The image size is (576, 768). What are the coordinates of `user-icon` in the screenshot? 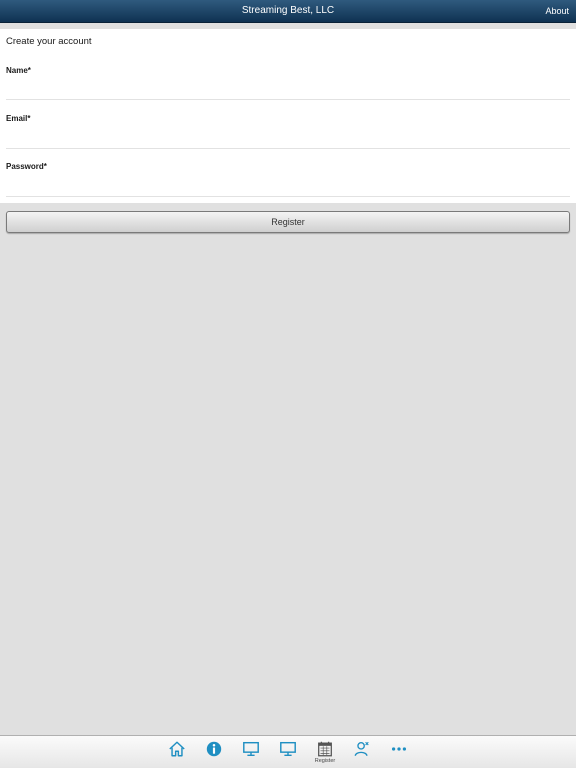 It's located at (361, 748).